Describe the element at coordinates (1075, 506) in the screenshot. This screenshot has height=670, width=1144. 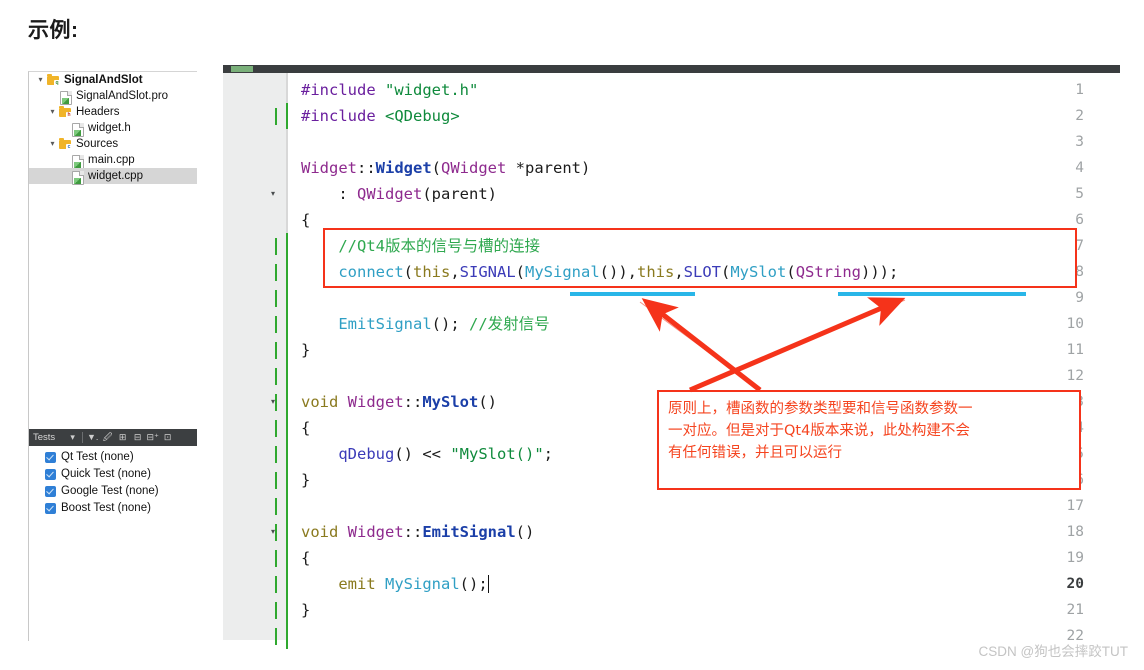
I see `line-number: 17` at that location.